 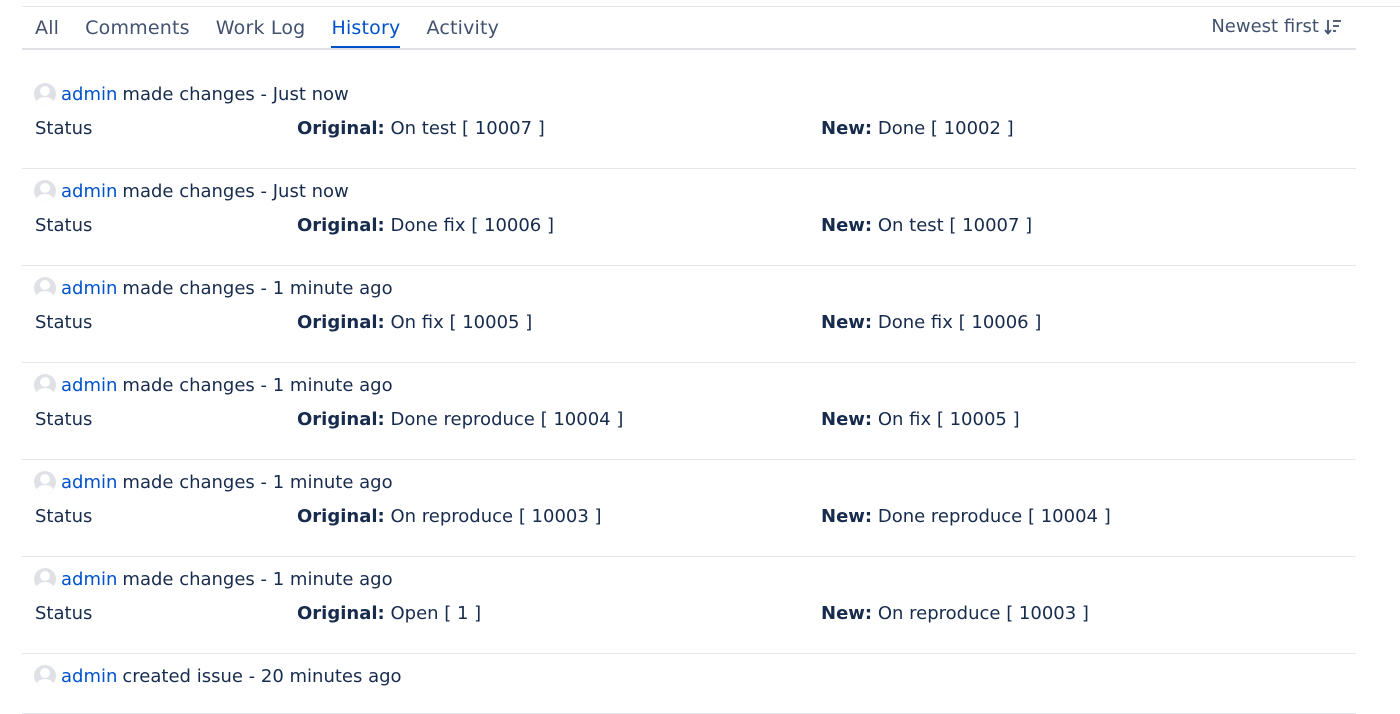 What do you see at coordinates (389, 613) in the screenshot?
I see `original-value: Original: Open [ 1 ]` at bounding box center [389, 613].